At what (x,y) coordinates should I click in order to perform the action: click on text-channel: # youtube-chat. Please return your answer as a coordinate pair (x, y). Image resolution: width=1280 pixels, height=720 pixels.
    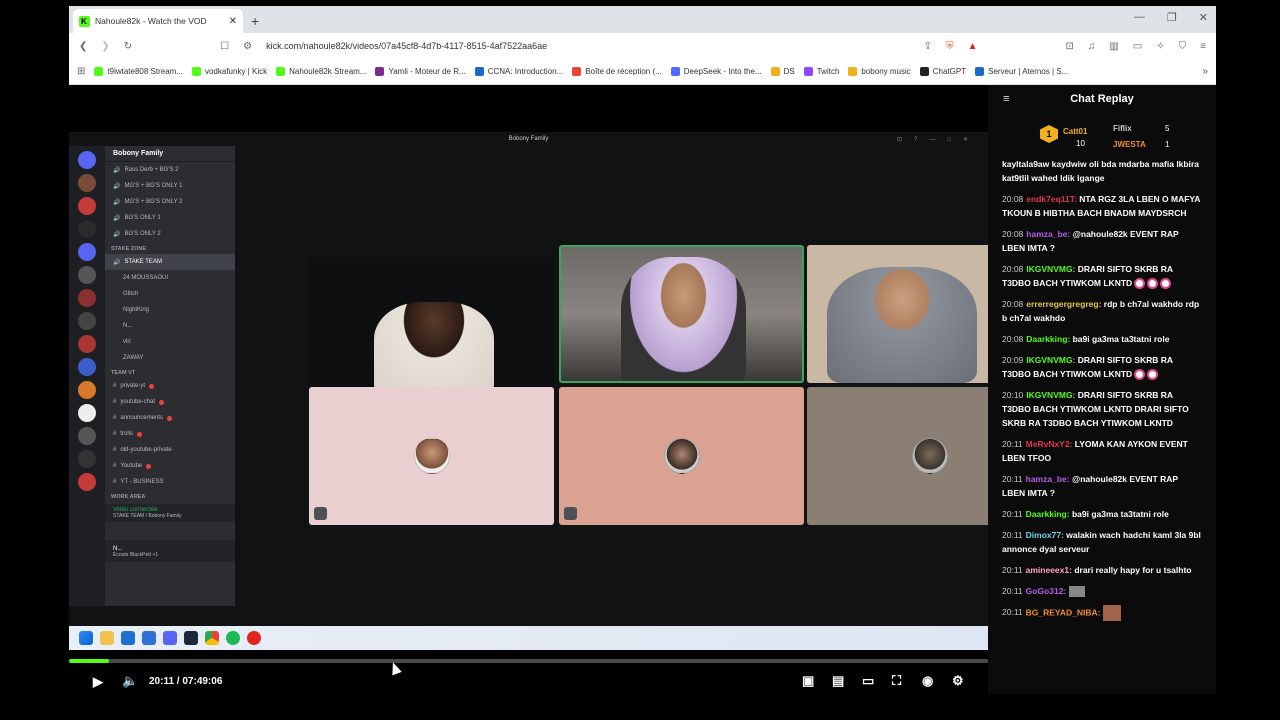
    Looking at the image, I should click on (170, 402).